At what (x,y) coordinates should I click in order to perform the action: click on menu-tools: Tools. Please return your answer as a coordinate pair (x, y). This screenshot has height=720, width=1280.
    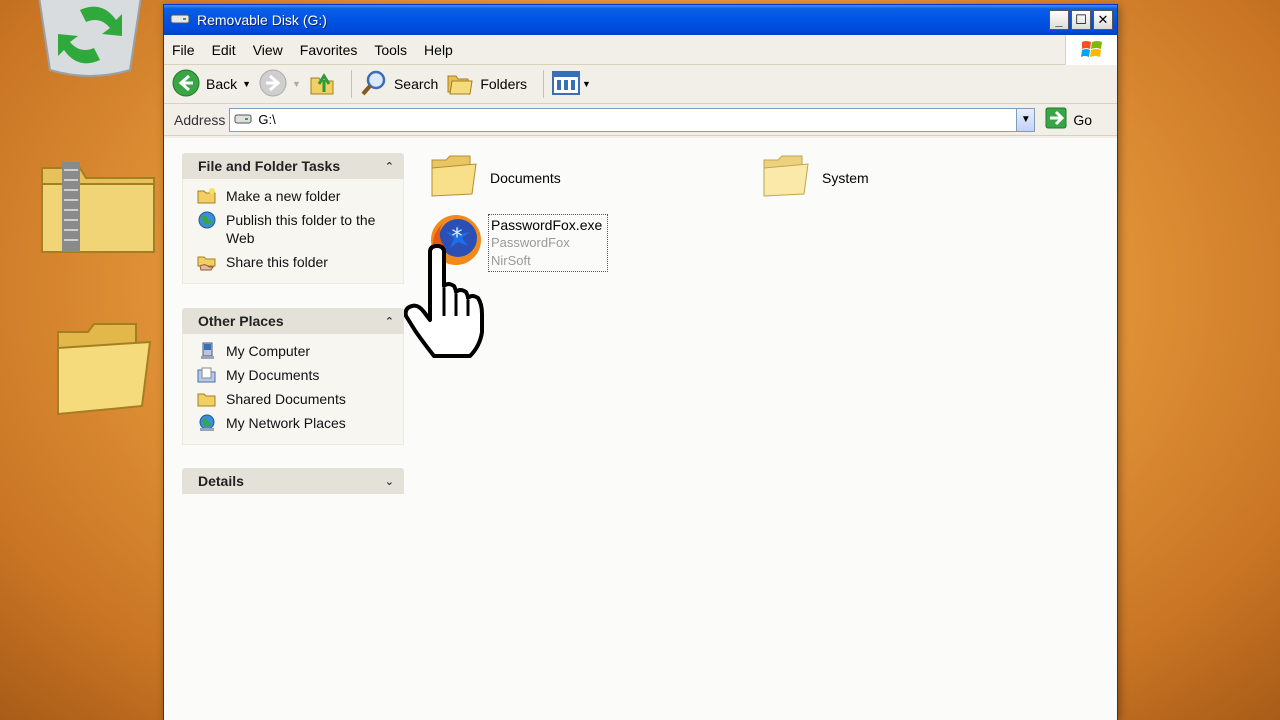
    Looking at the image, I should click on (390, 50).